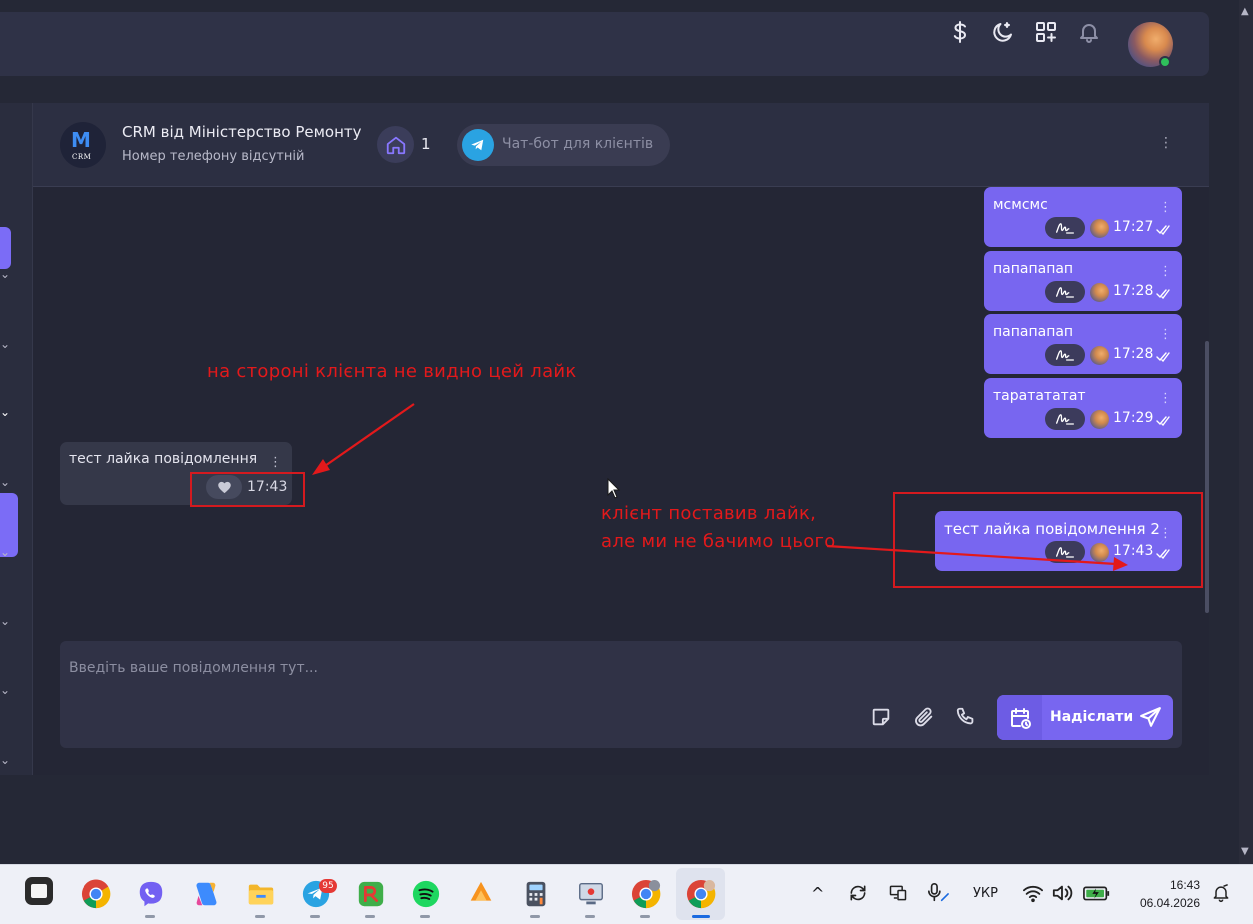 The image size is (1253, 924). What do you see at coordinates (898, 893) in the screenshot?
I see `network-devices-icon` at bounding box center [898, 893].